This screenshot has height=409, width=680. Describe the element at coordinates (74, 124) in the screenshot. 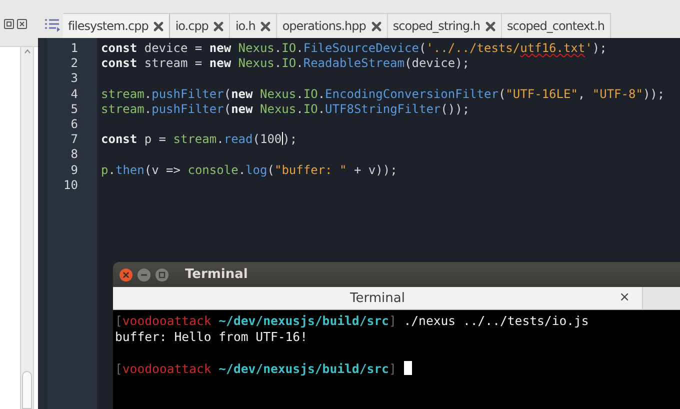

I see `line-number: 6` at that location.